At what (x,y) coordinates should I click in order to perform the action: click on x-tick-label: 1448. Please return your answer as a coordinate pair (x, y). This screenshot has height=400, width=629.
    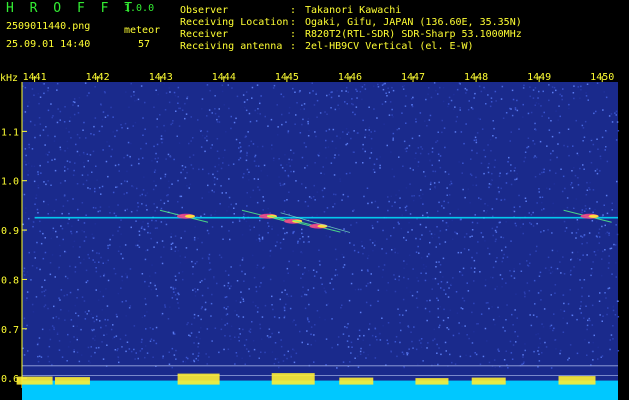
    Looking at the image, I should click on (476, 77).